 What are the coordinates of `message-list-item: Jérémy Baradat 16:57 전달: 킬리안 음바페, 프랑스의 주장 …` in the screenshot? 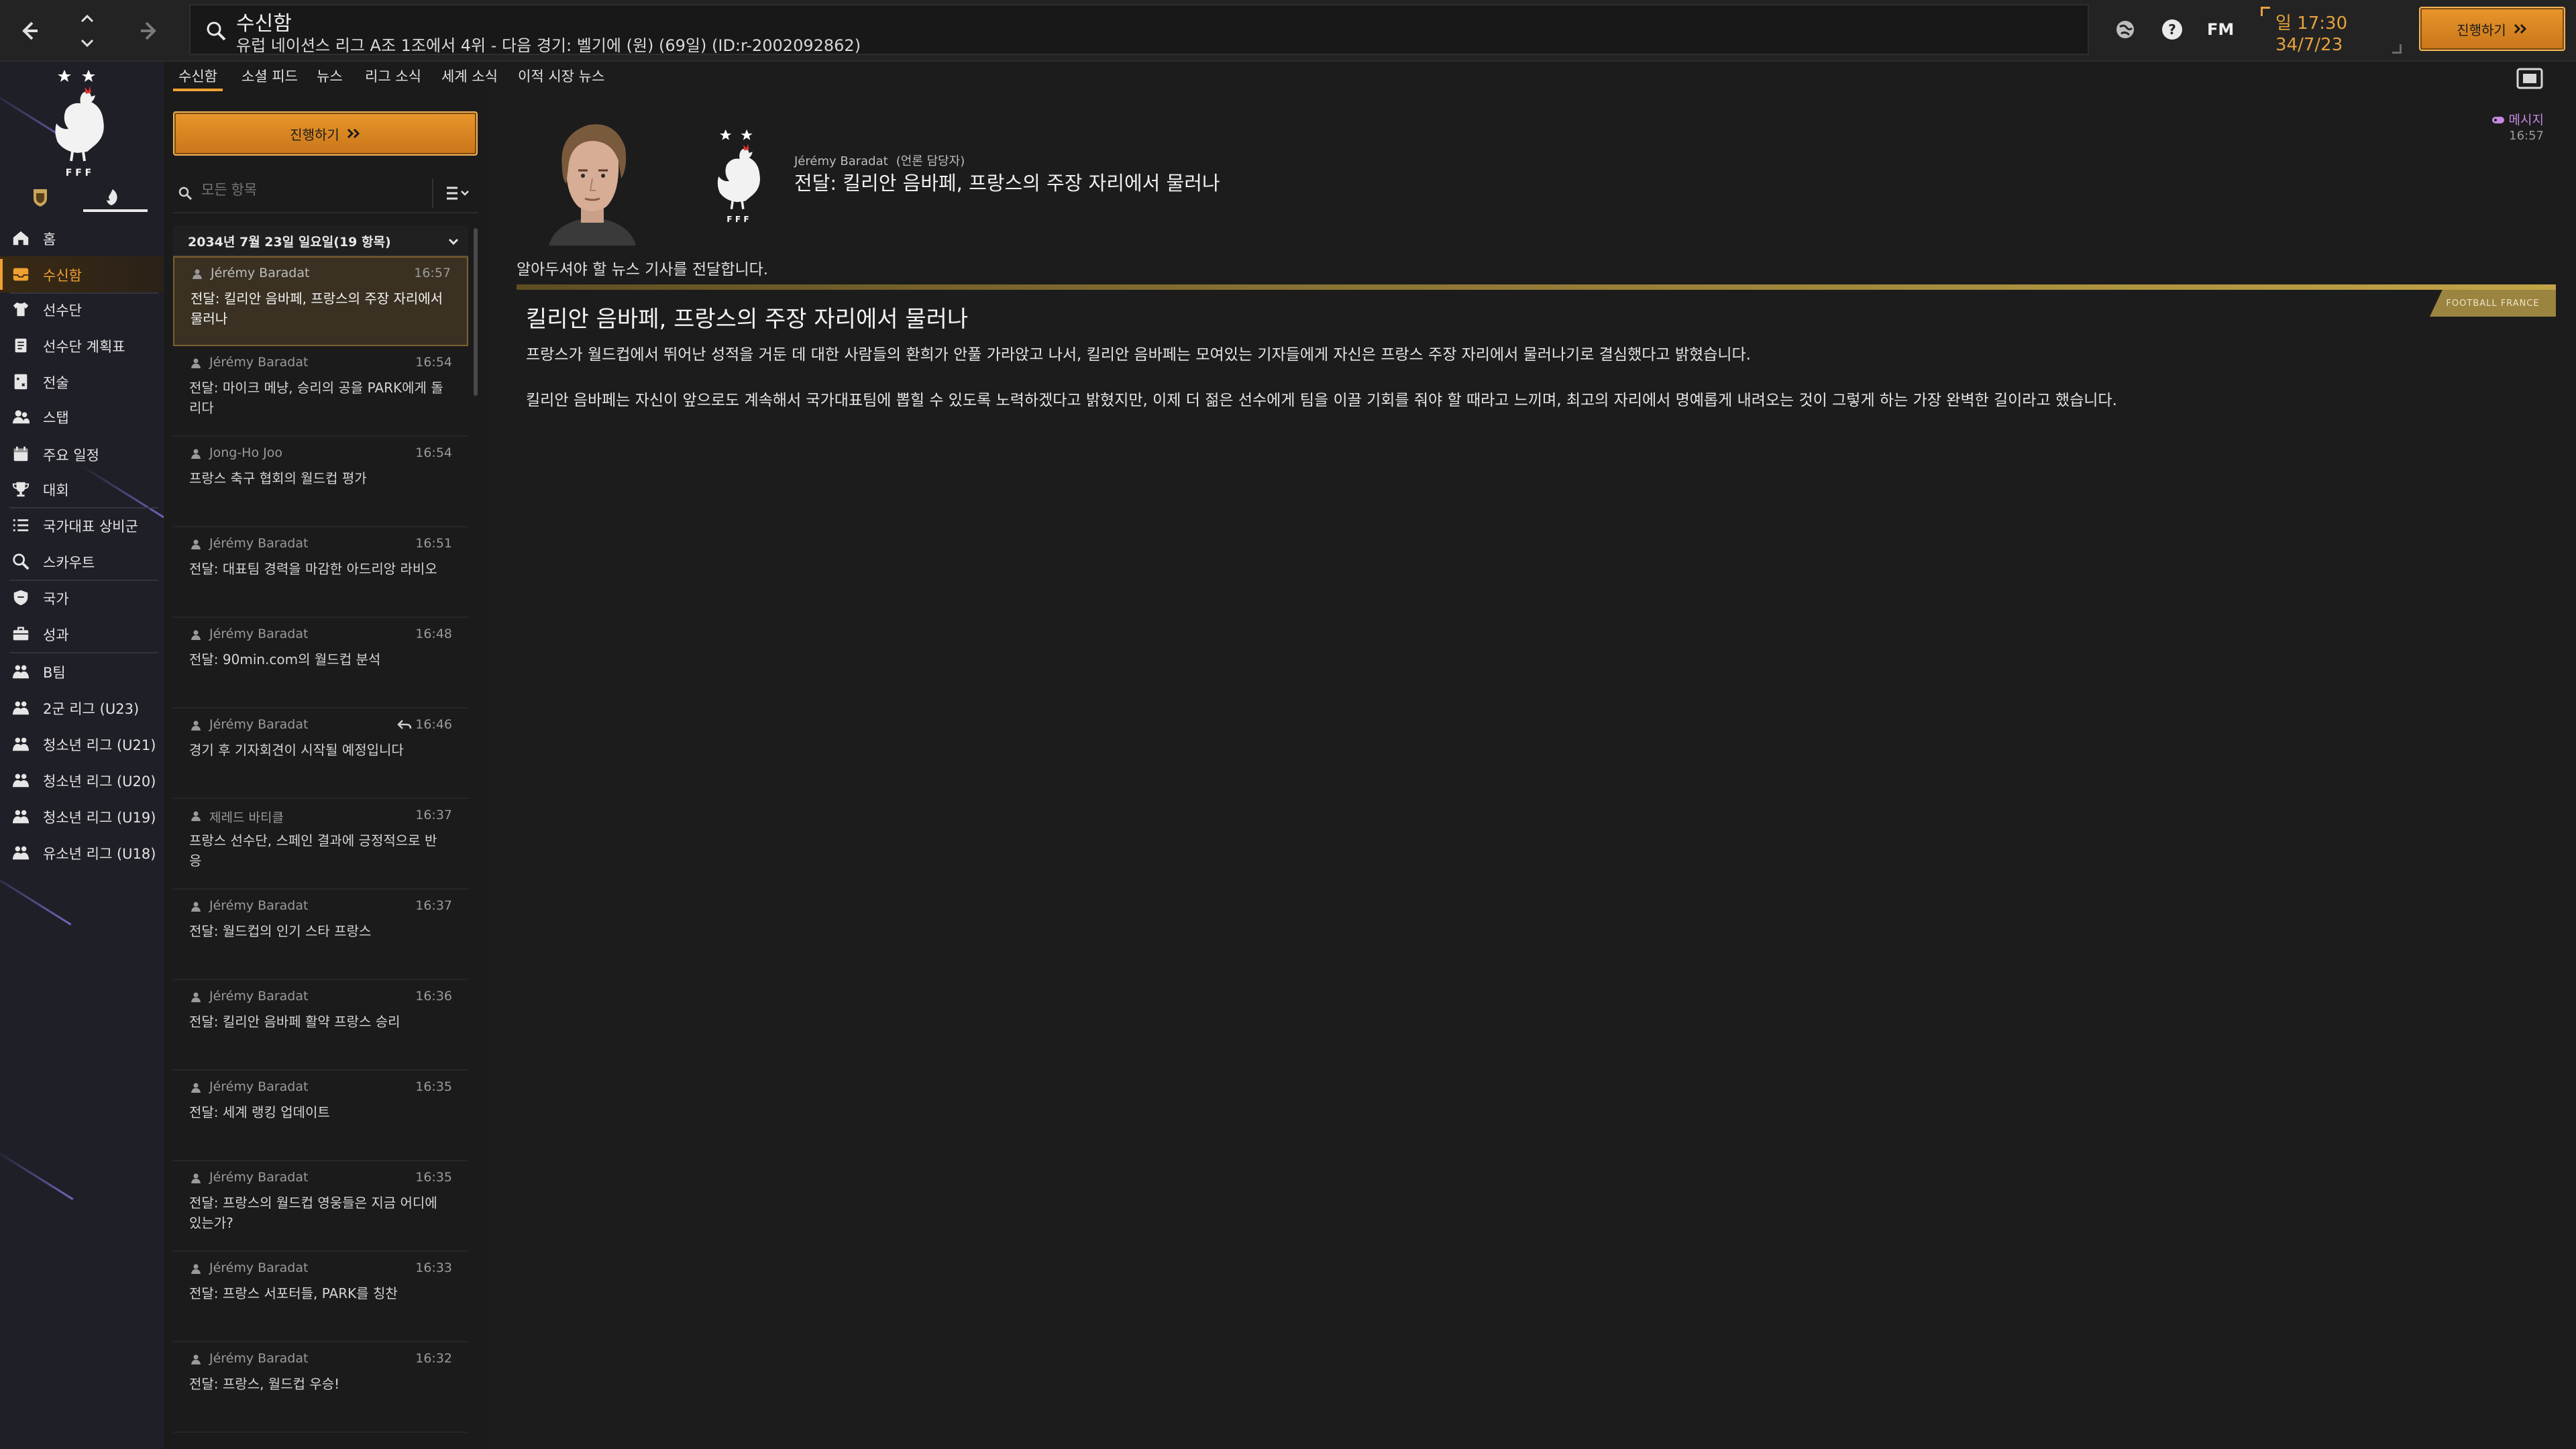 It's located at (320, 301).